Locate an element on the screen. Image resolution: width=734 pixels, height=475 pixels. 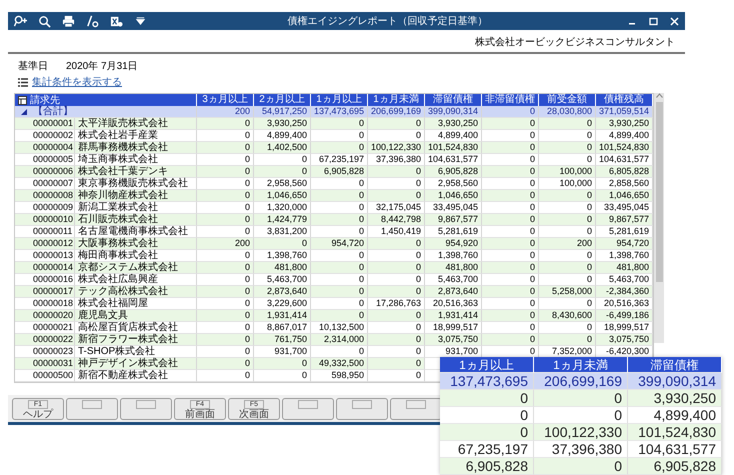
table-cell: 00000022 is located at coordinates (45, 340).